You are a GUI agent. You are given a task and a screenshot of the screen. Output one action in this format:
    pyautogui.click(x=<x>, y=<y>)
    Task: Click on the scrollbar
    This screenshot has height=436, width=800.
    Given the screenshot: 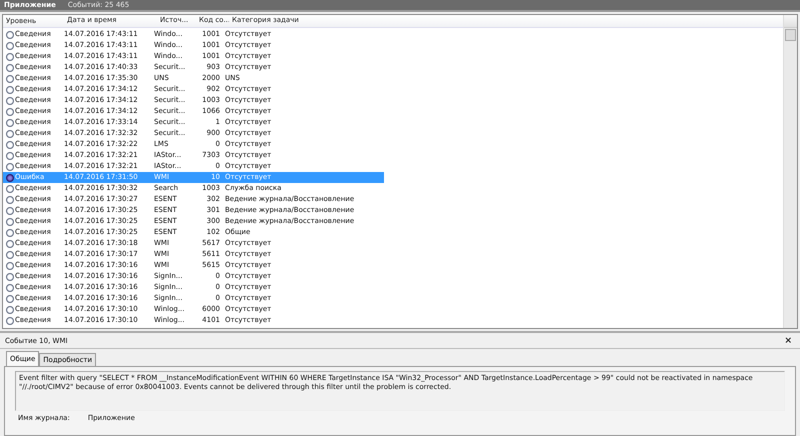 What is the action you would take?
    pyautogui.click(x=790, y=171)
    